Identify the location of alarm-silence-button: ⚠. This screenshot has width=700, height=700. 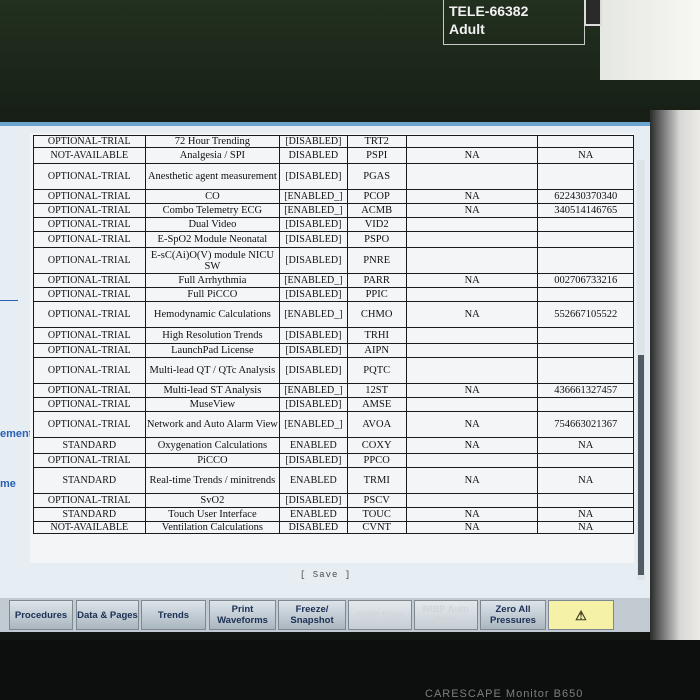
(581, 615).